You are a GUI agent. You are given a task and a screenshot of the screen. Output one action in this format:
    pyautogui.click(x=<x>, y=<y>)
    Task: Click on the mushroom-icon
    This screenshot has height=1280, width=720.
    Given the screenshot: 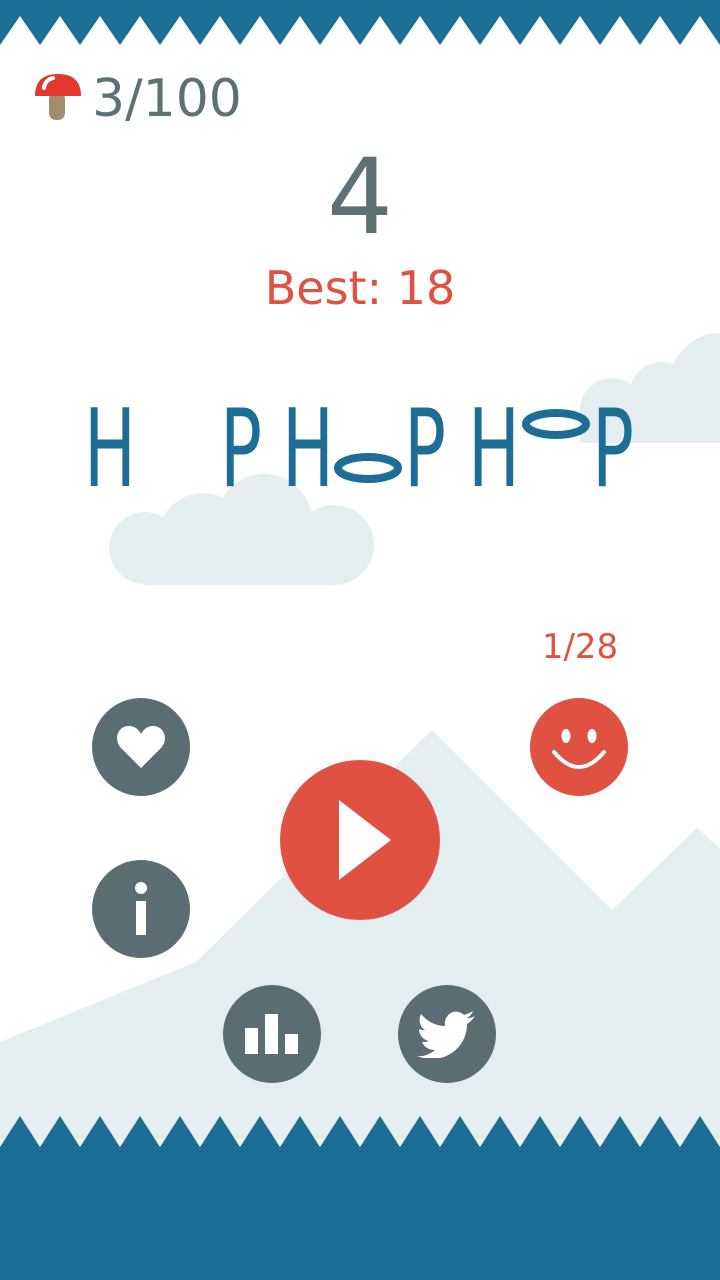 What is the action you would take?
    pyautogui.click(x=58, y=97)
    